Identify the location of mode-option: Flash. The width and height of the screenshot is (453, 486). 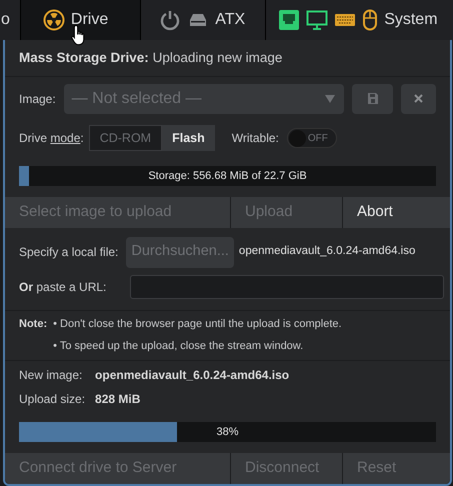
(188, 138).